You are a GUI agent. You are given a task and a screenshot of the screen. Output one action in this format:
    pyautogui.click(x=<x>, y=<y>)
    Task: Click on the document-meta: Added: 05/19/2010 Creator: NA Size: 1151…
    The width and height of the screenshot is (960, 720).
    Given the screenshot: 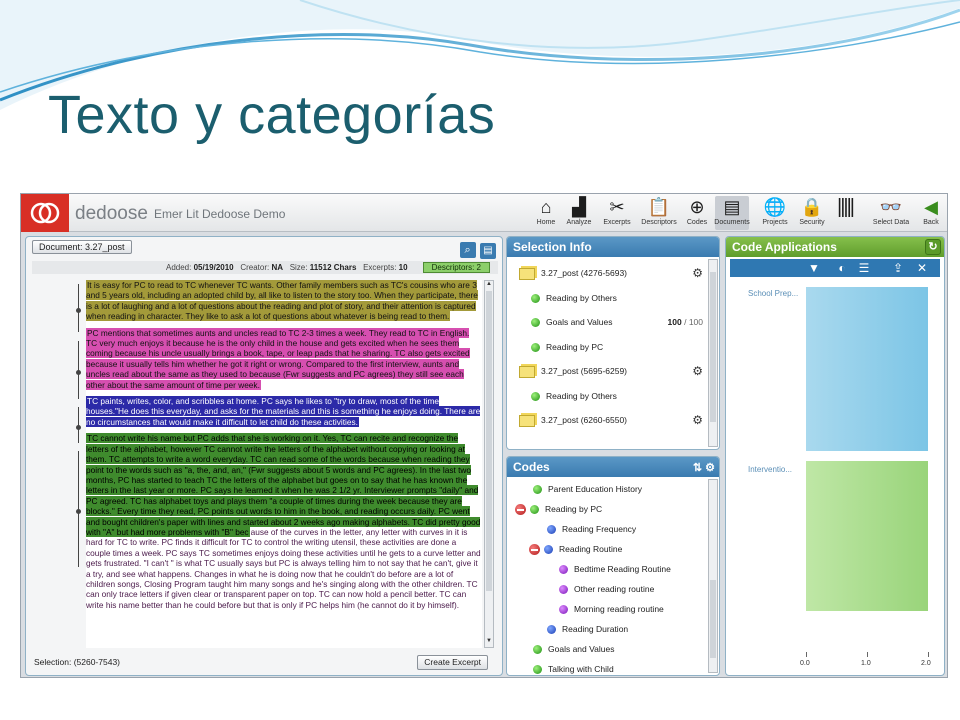 What is the action you would take?
    pyautogui.click(x=265, y=267)
    